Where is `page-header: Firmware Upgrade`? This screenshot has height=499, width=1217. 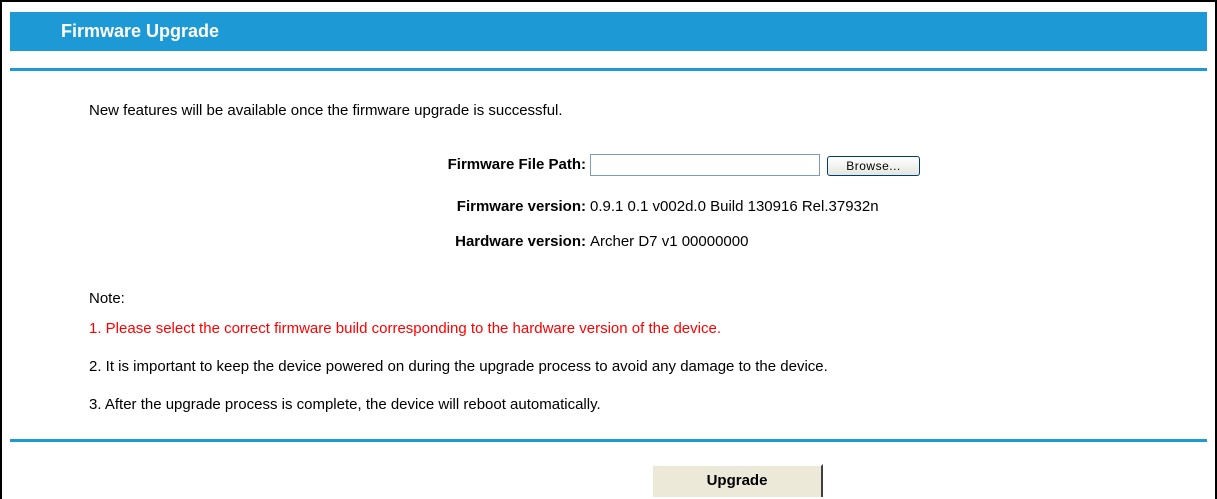 page-header: Firmware Upgrade is located at coordinates (608, 31).